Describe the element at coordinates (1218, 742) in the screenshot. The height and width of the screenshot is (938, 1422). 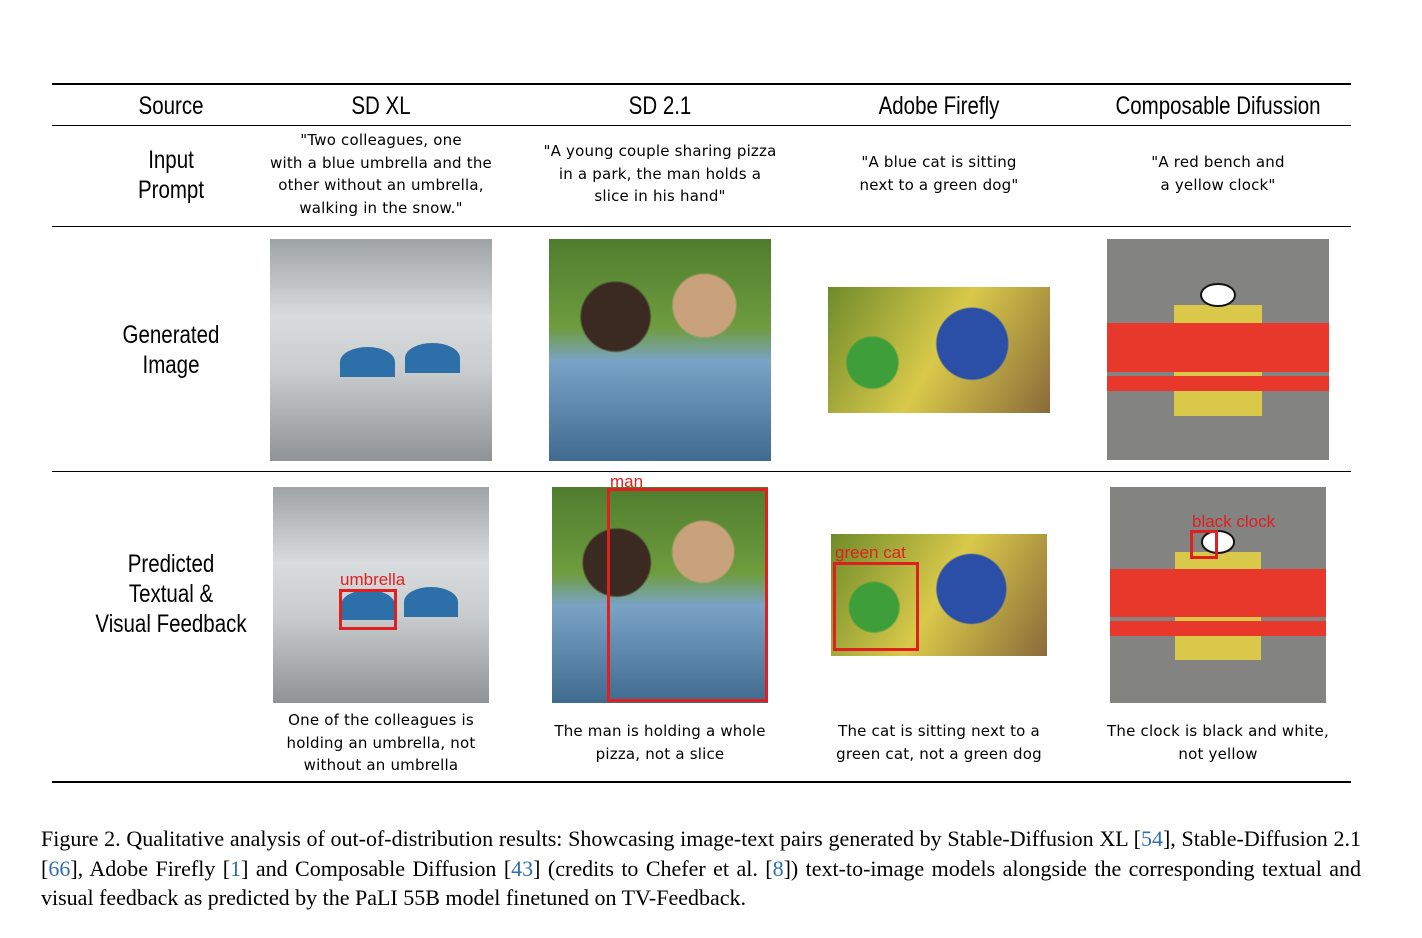
I see `feedback-composable: The clock is black and white, not yellow` at that location.